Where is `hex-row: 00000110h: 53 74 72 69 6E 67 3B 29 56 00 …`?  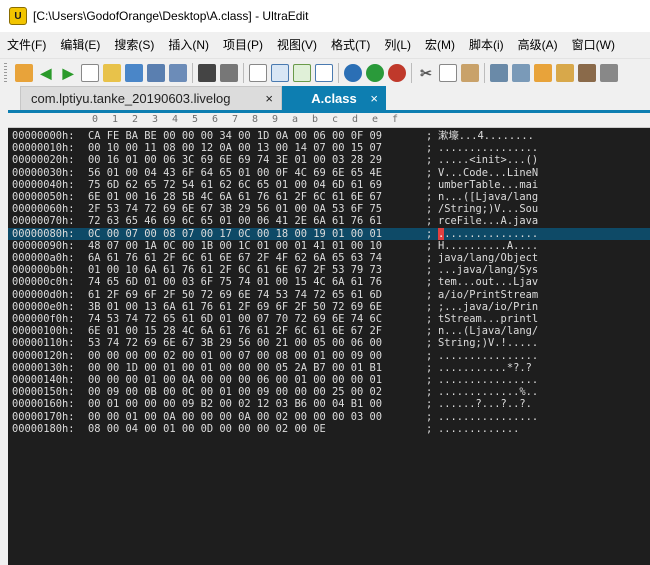 hex-row: 00000110h: 53 74 72 69 6E 67 3B 29 56 00 … is located at coordinates (329, 343).